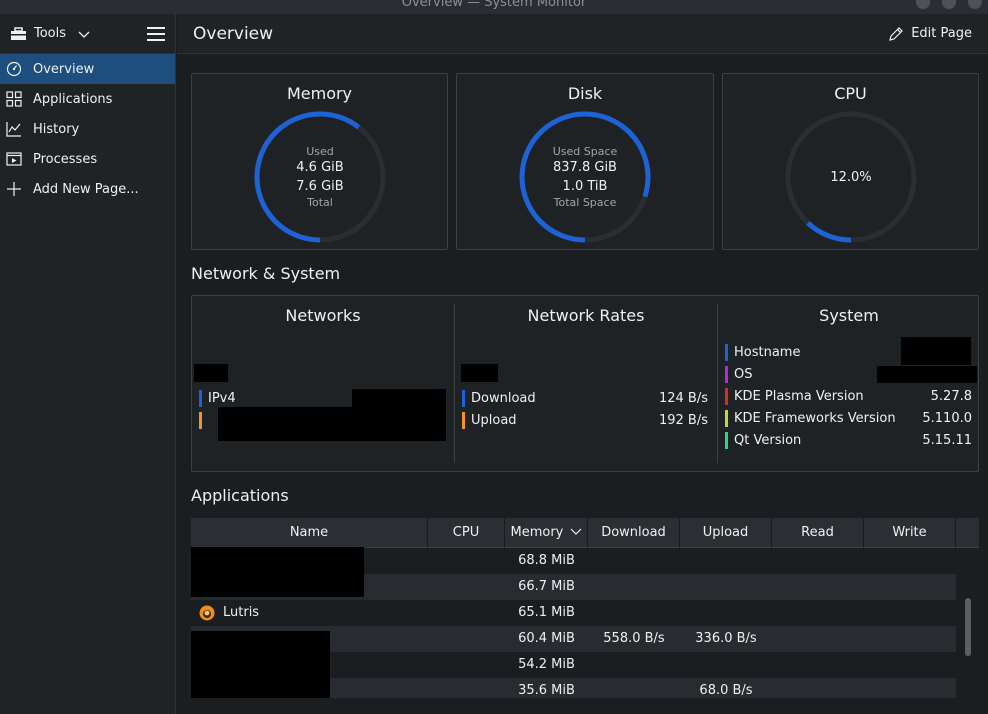 The height and width of the screenshot is (714, 988). What do you see at coordinates (726, 533) in the screenshot?
I see `column-header-upload: Upload` at bounding box center [726, 533].